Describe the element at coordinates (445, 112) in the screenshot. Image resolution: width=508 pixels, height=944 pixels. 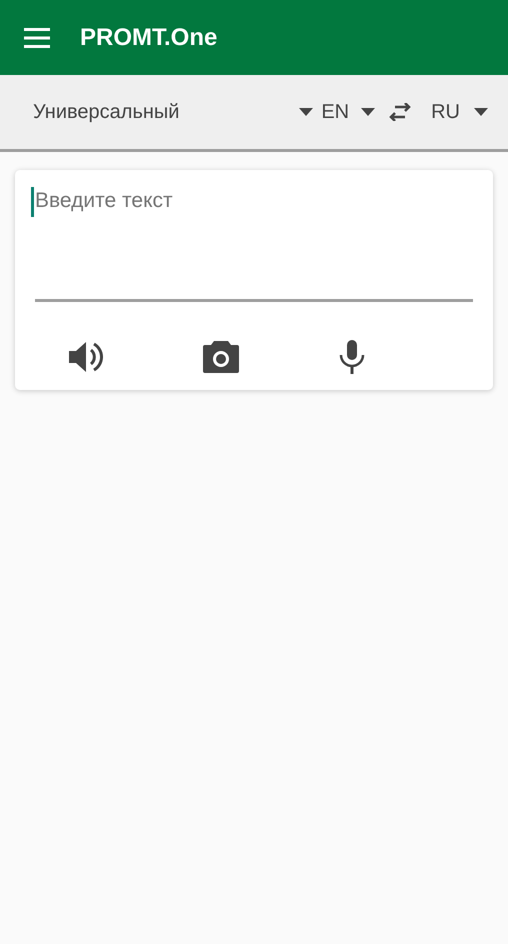
I see `target-language-selector: RU` at that location.